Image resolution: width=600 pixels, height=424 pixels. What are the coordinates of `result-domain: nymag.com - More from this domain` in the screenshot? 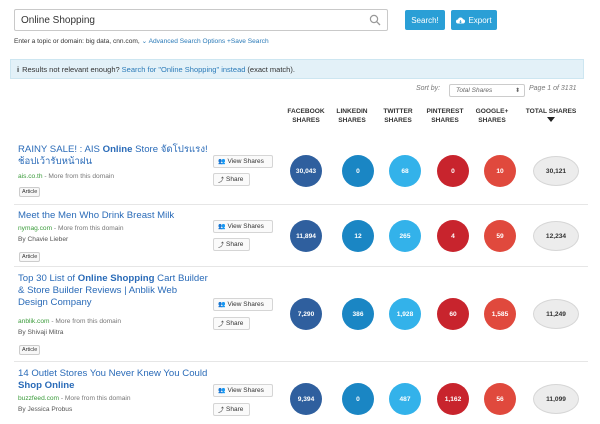 It's located at (71, 228).